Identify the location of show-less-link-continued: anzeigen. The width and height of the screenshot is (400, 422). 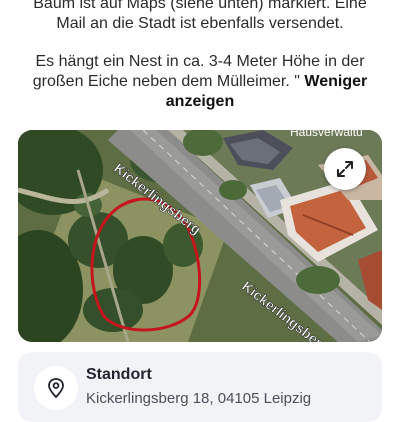
(200, 101).